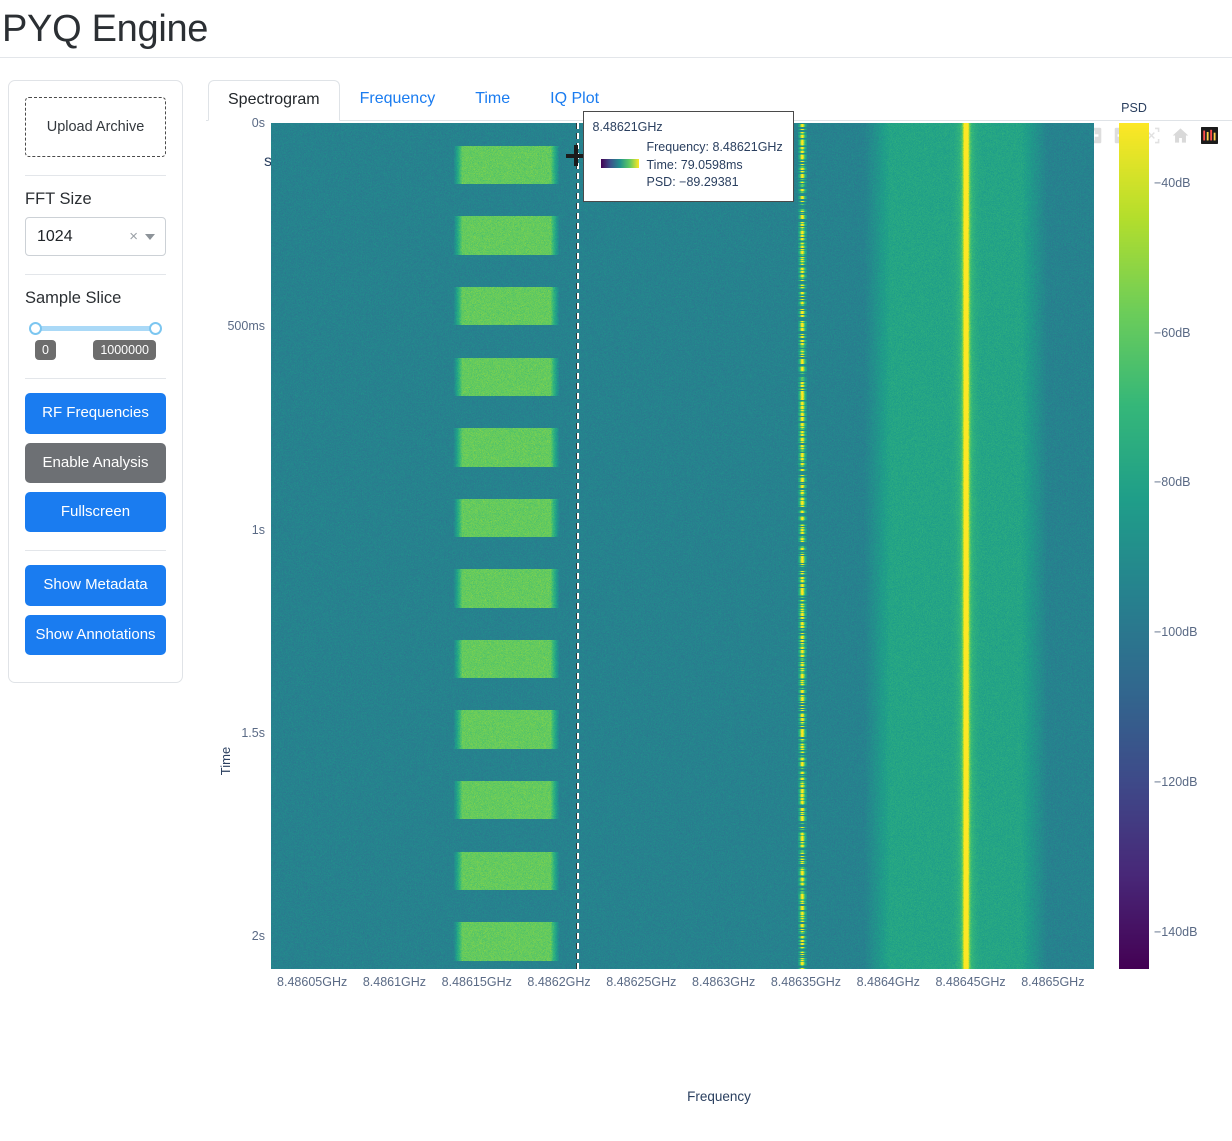  What do you see at coordinates (73, 298) in the screenshot?
I see `sample-slice-label: Sample Slice` at bounding box center [73, 298].